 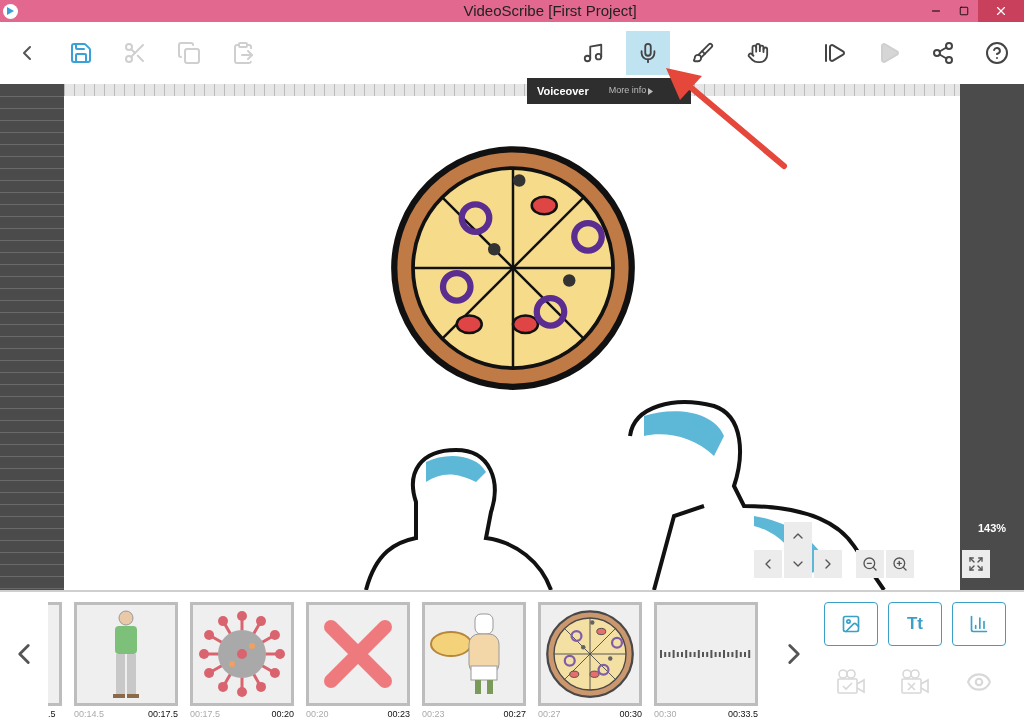 I want to click on close-button, so click(x=1001, y=11).